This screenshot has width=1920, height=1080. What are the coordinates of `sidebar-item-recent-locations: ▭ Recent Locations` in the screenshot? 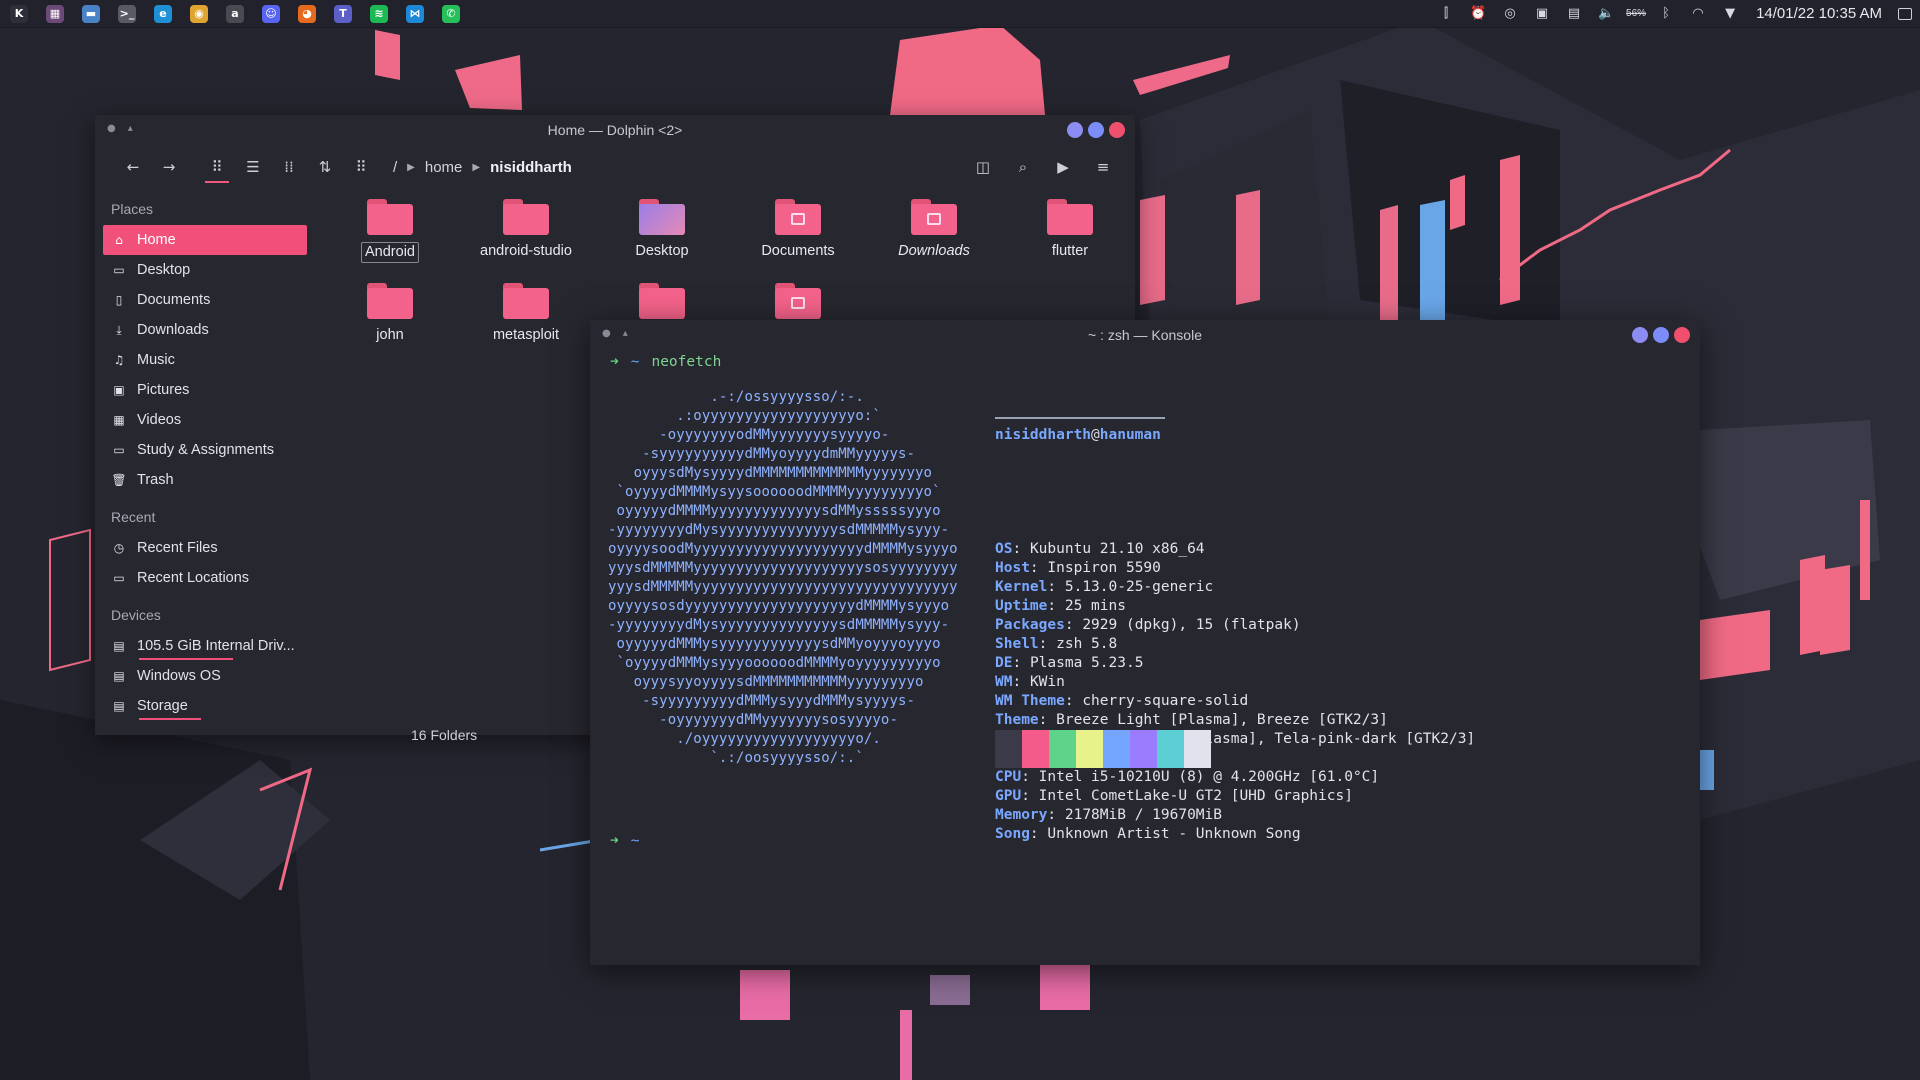 It's located at (205, 578).